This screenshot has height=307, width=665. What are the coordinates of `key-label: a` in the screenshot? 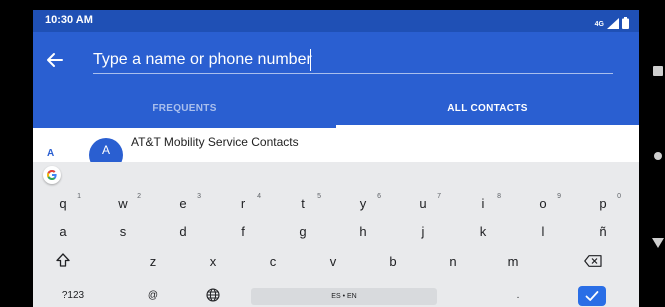 It's located at (63, 231).